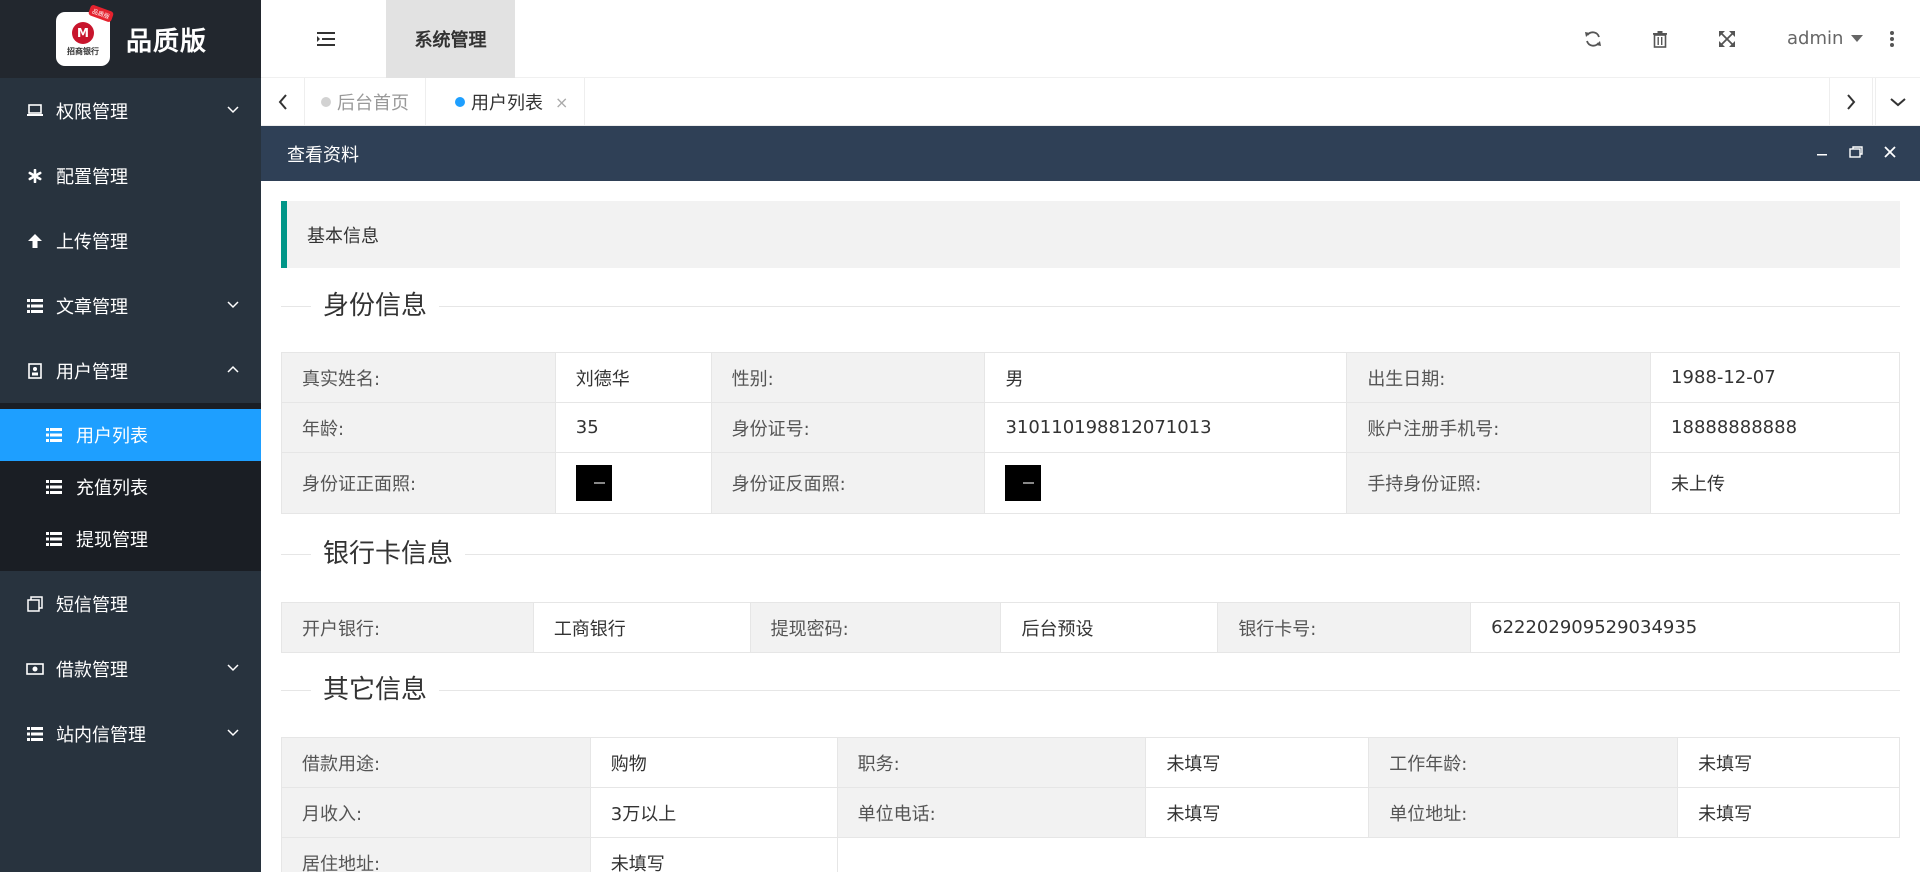 This screenshot has width=1920, height=872. I want to click on tabs-dropdown, so click(1897, 102).